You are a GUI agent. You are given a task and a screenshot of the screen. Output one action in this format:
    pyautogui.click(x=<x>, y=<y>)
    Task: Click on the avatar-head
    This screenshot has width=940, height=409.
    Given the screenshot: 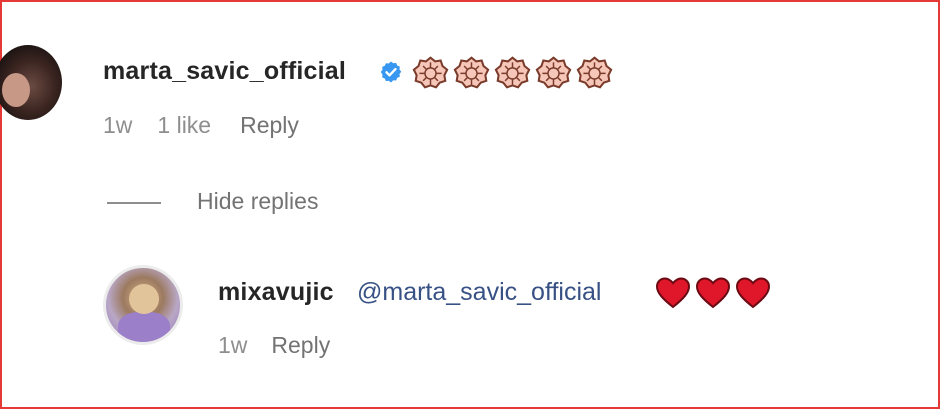 What is the action you would take?
    pyautogui.click(x=144, y=299)
    